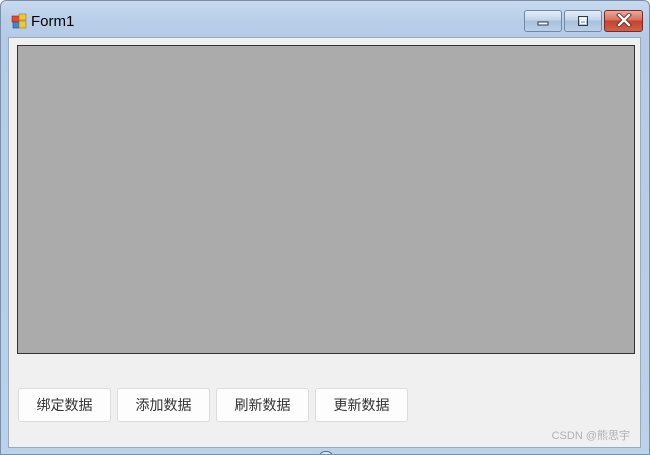 Image resolution: width=650 pixels, height=455 pixels. I want to click on close-button, so click(623, 21).